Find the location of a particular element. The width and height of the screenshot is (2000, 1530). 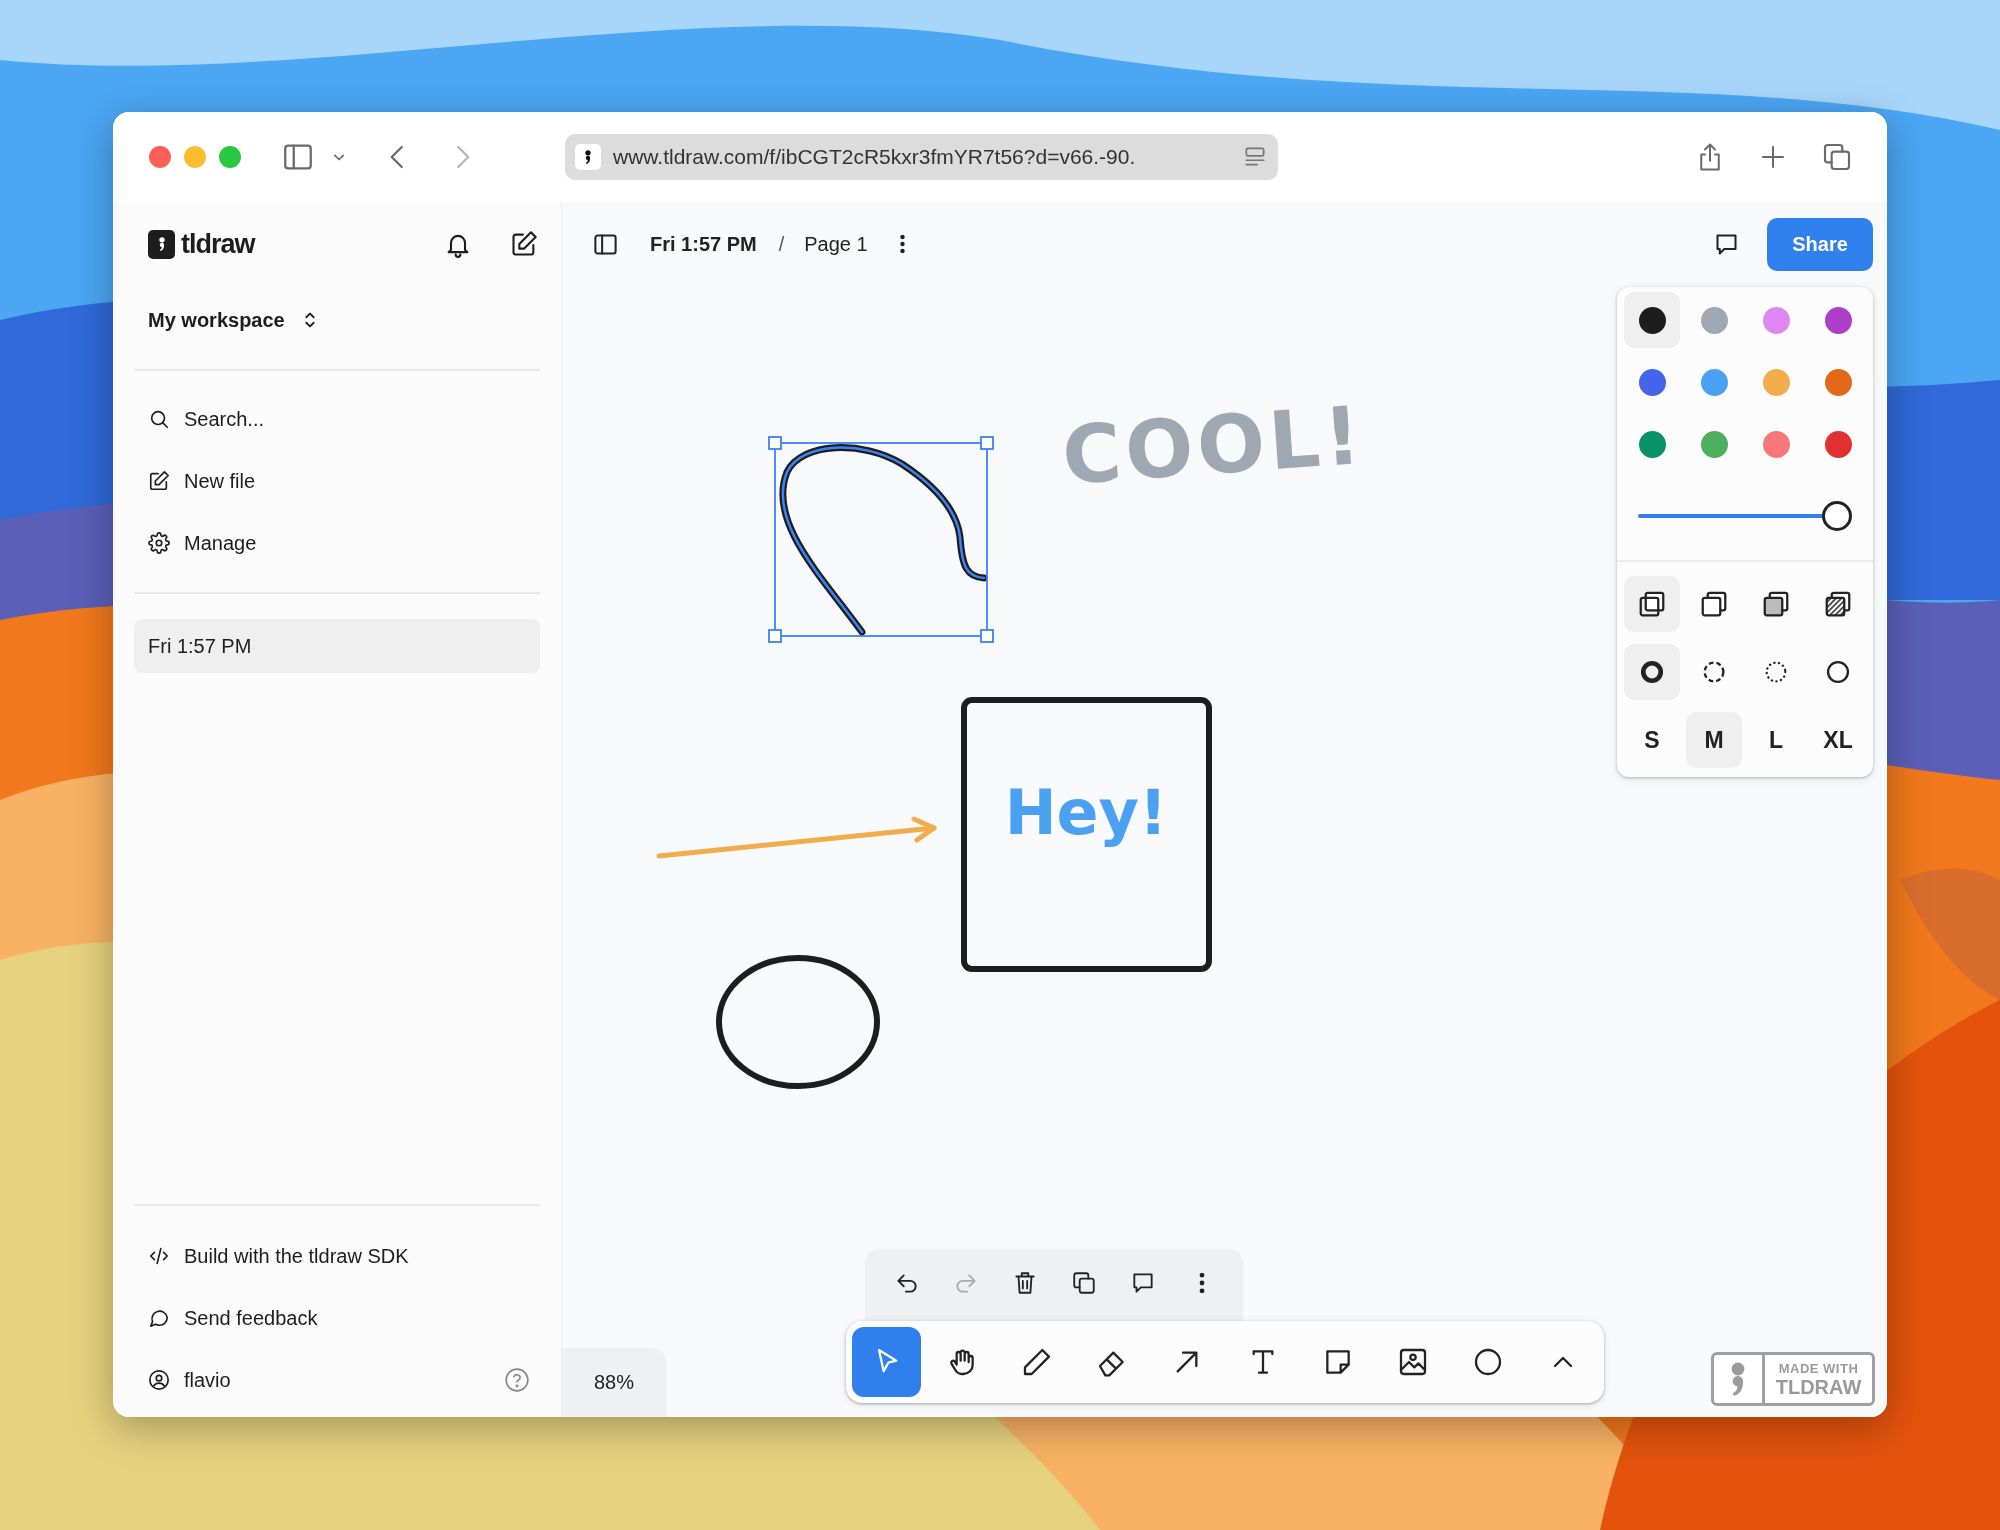

sidebar-item: Build with the tldraw SDK is located at coordinates (337, 1256).